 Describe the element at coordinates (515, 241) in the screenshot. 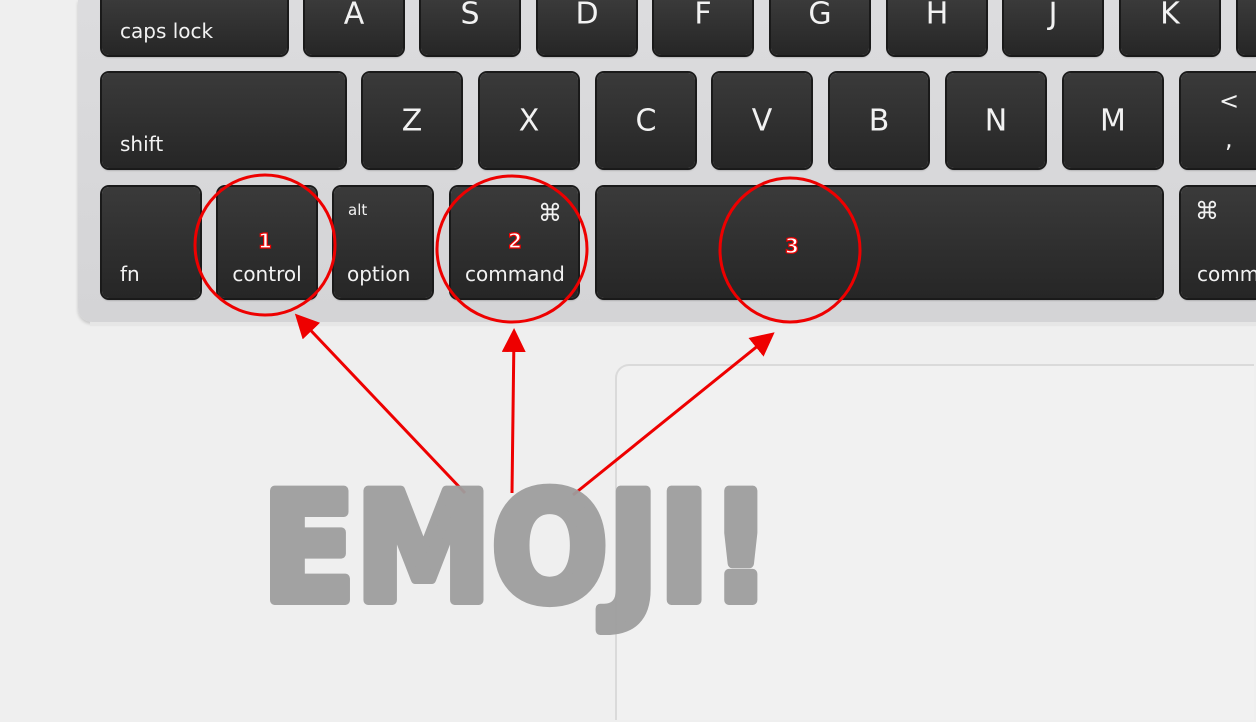

I see `marker-2: 2` at that location.